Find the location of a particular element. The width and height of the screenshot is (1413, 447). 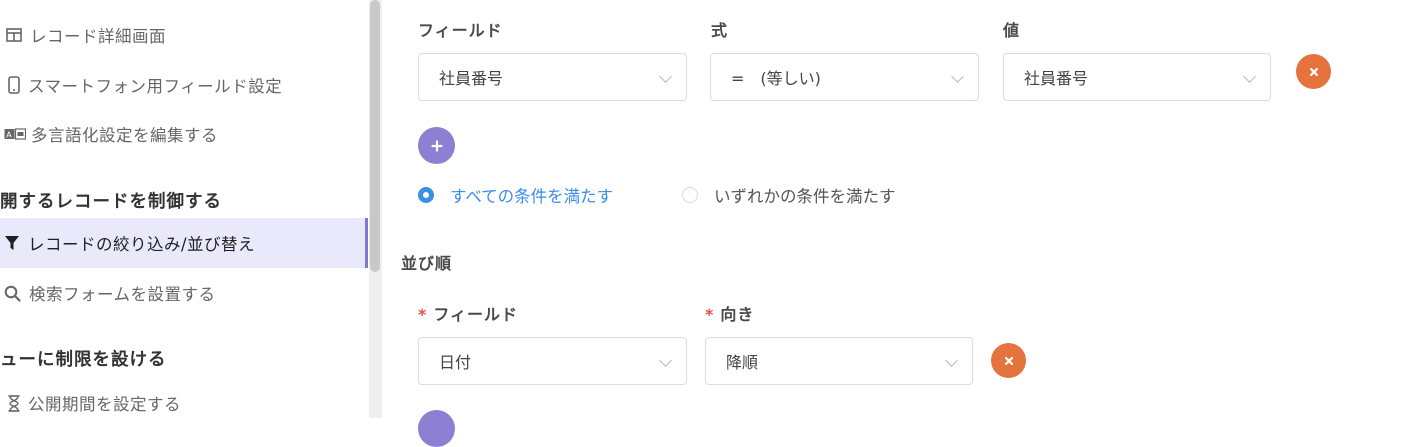

match-all-radio is located at coordinates (426, 195).